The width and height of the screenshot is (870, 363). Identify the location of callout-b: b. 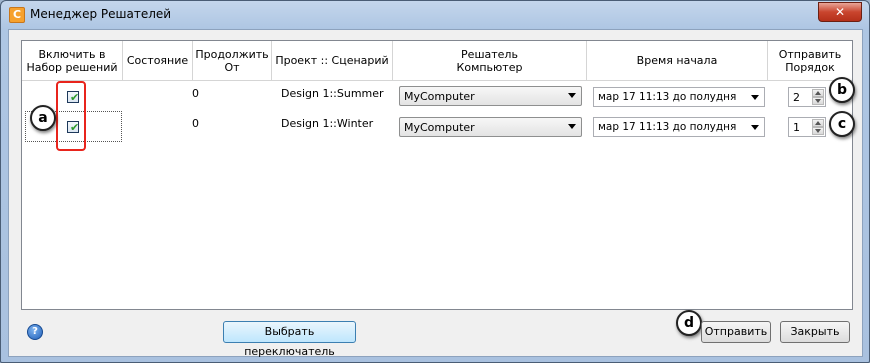
(842, 90).